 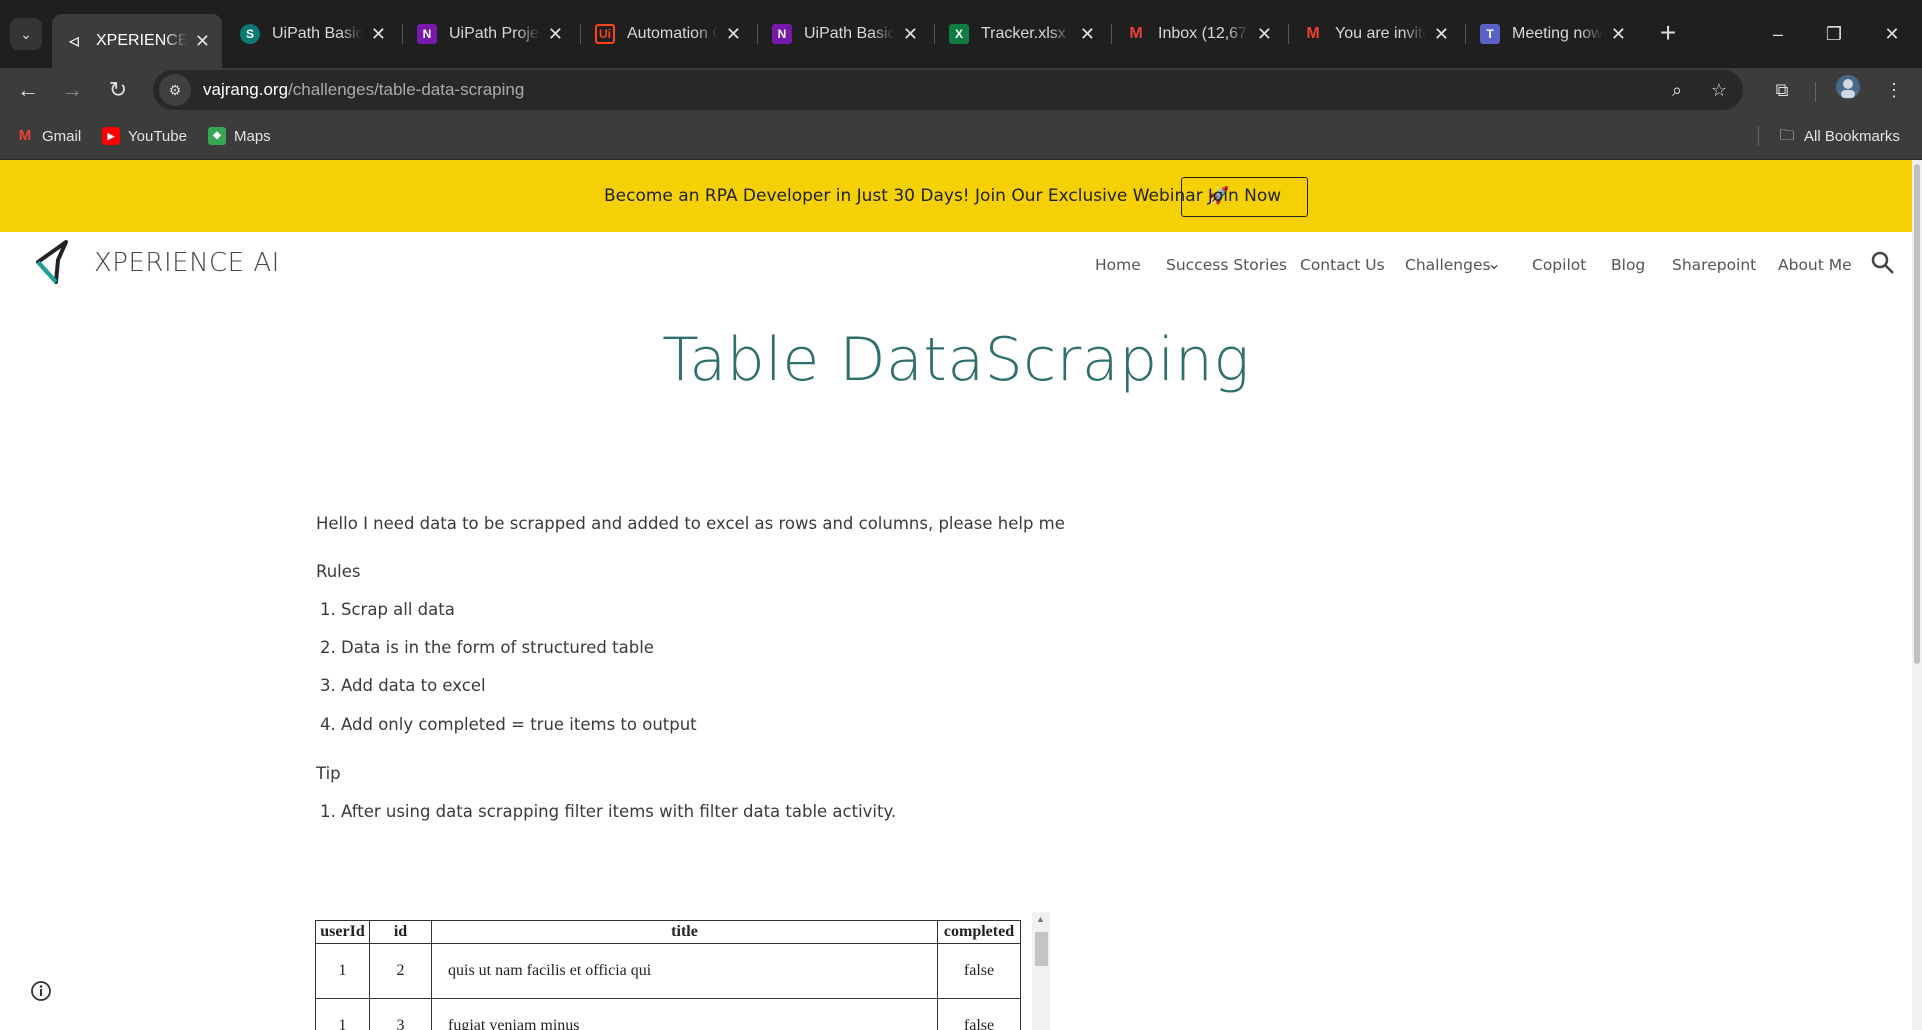 I want to click on rules-heading: Rules, so click(x=338, y=571).